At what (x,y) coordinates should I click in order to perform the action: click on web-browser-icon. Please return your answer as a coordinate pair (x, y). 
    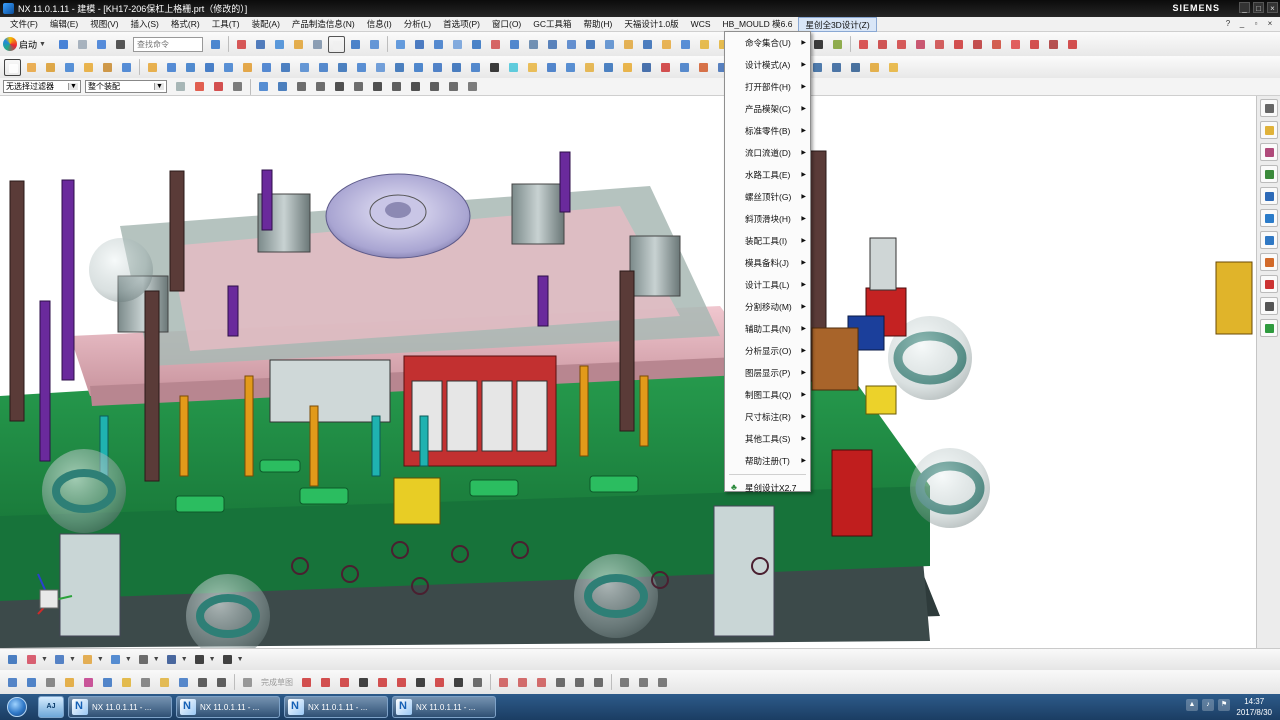
    Looking at the image, I should click on (1268, 240).